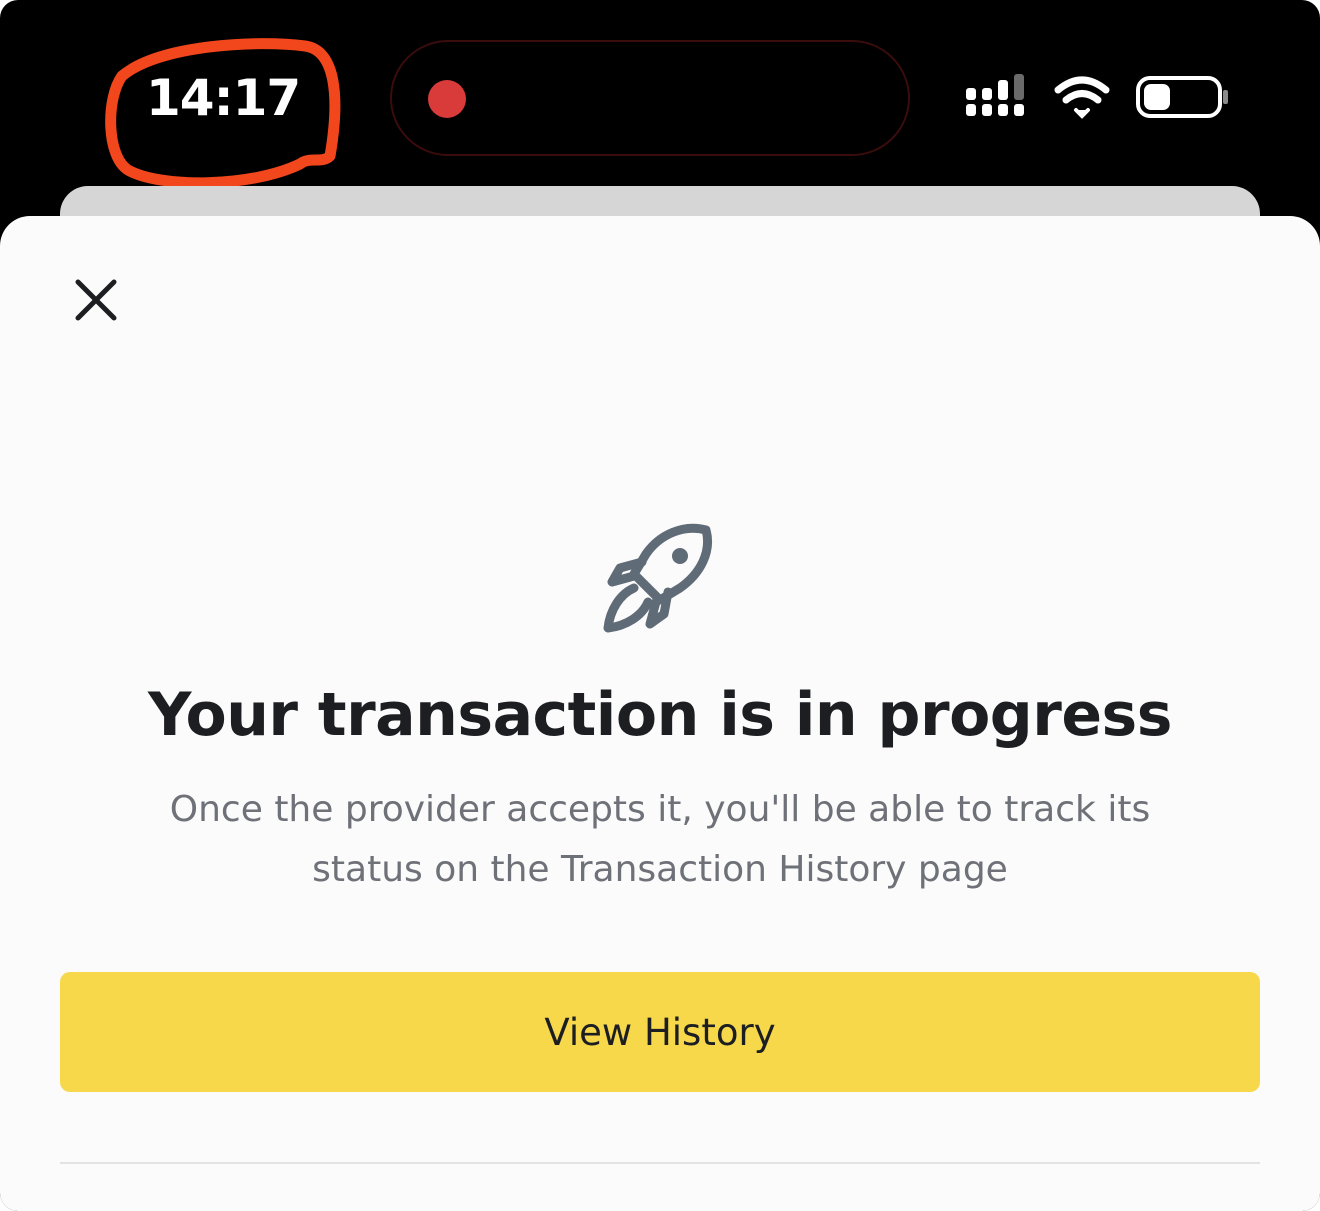 This screenshot has width=1320, height=1211. I want to click on close-button, so click(96, 300).